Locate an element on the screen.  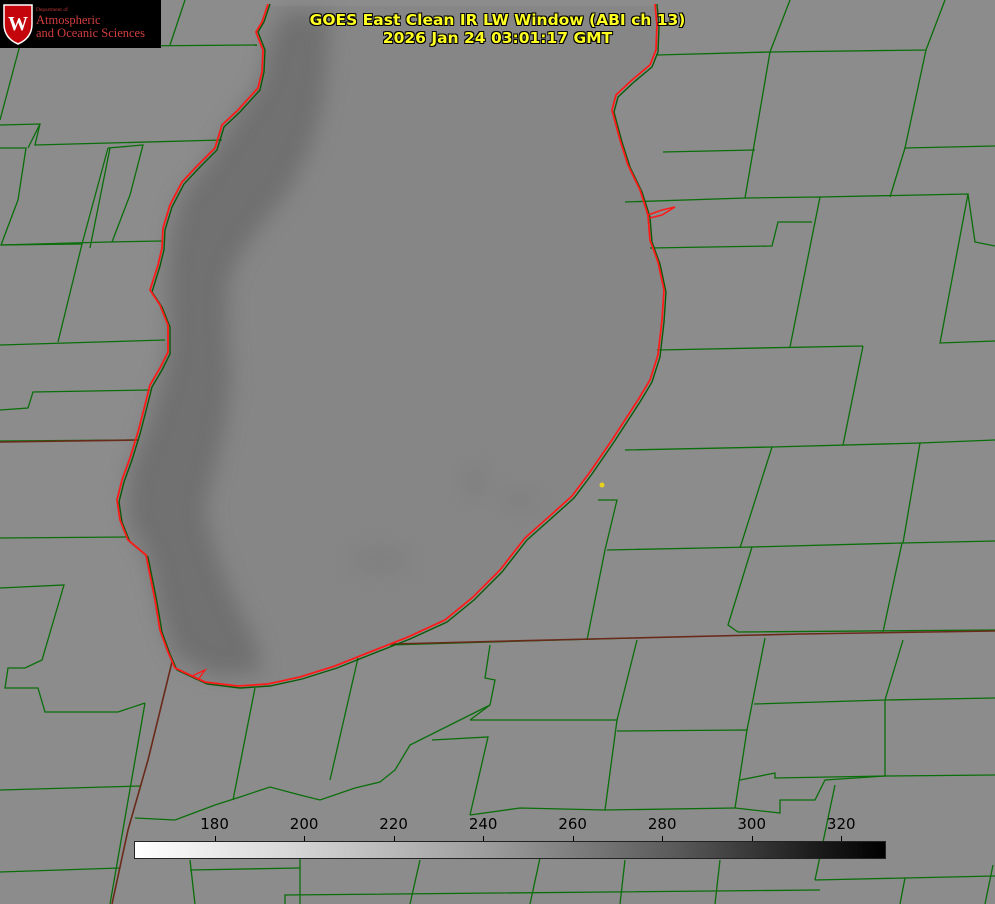
colorbar-tick-label: 240 is located at coordinates (483, 824).